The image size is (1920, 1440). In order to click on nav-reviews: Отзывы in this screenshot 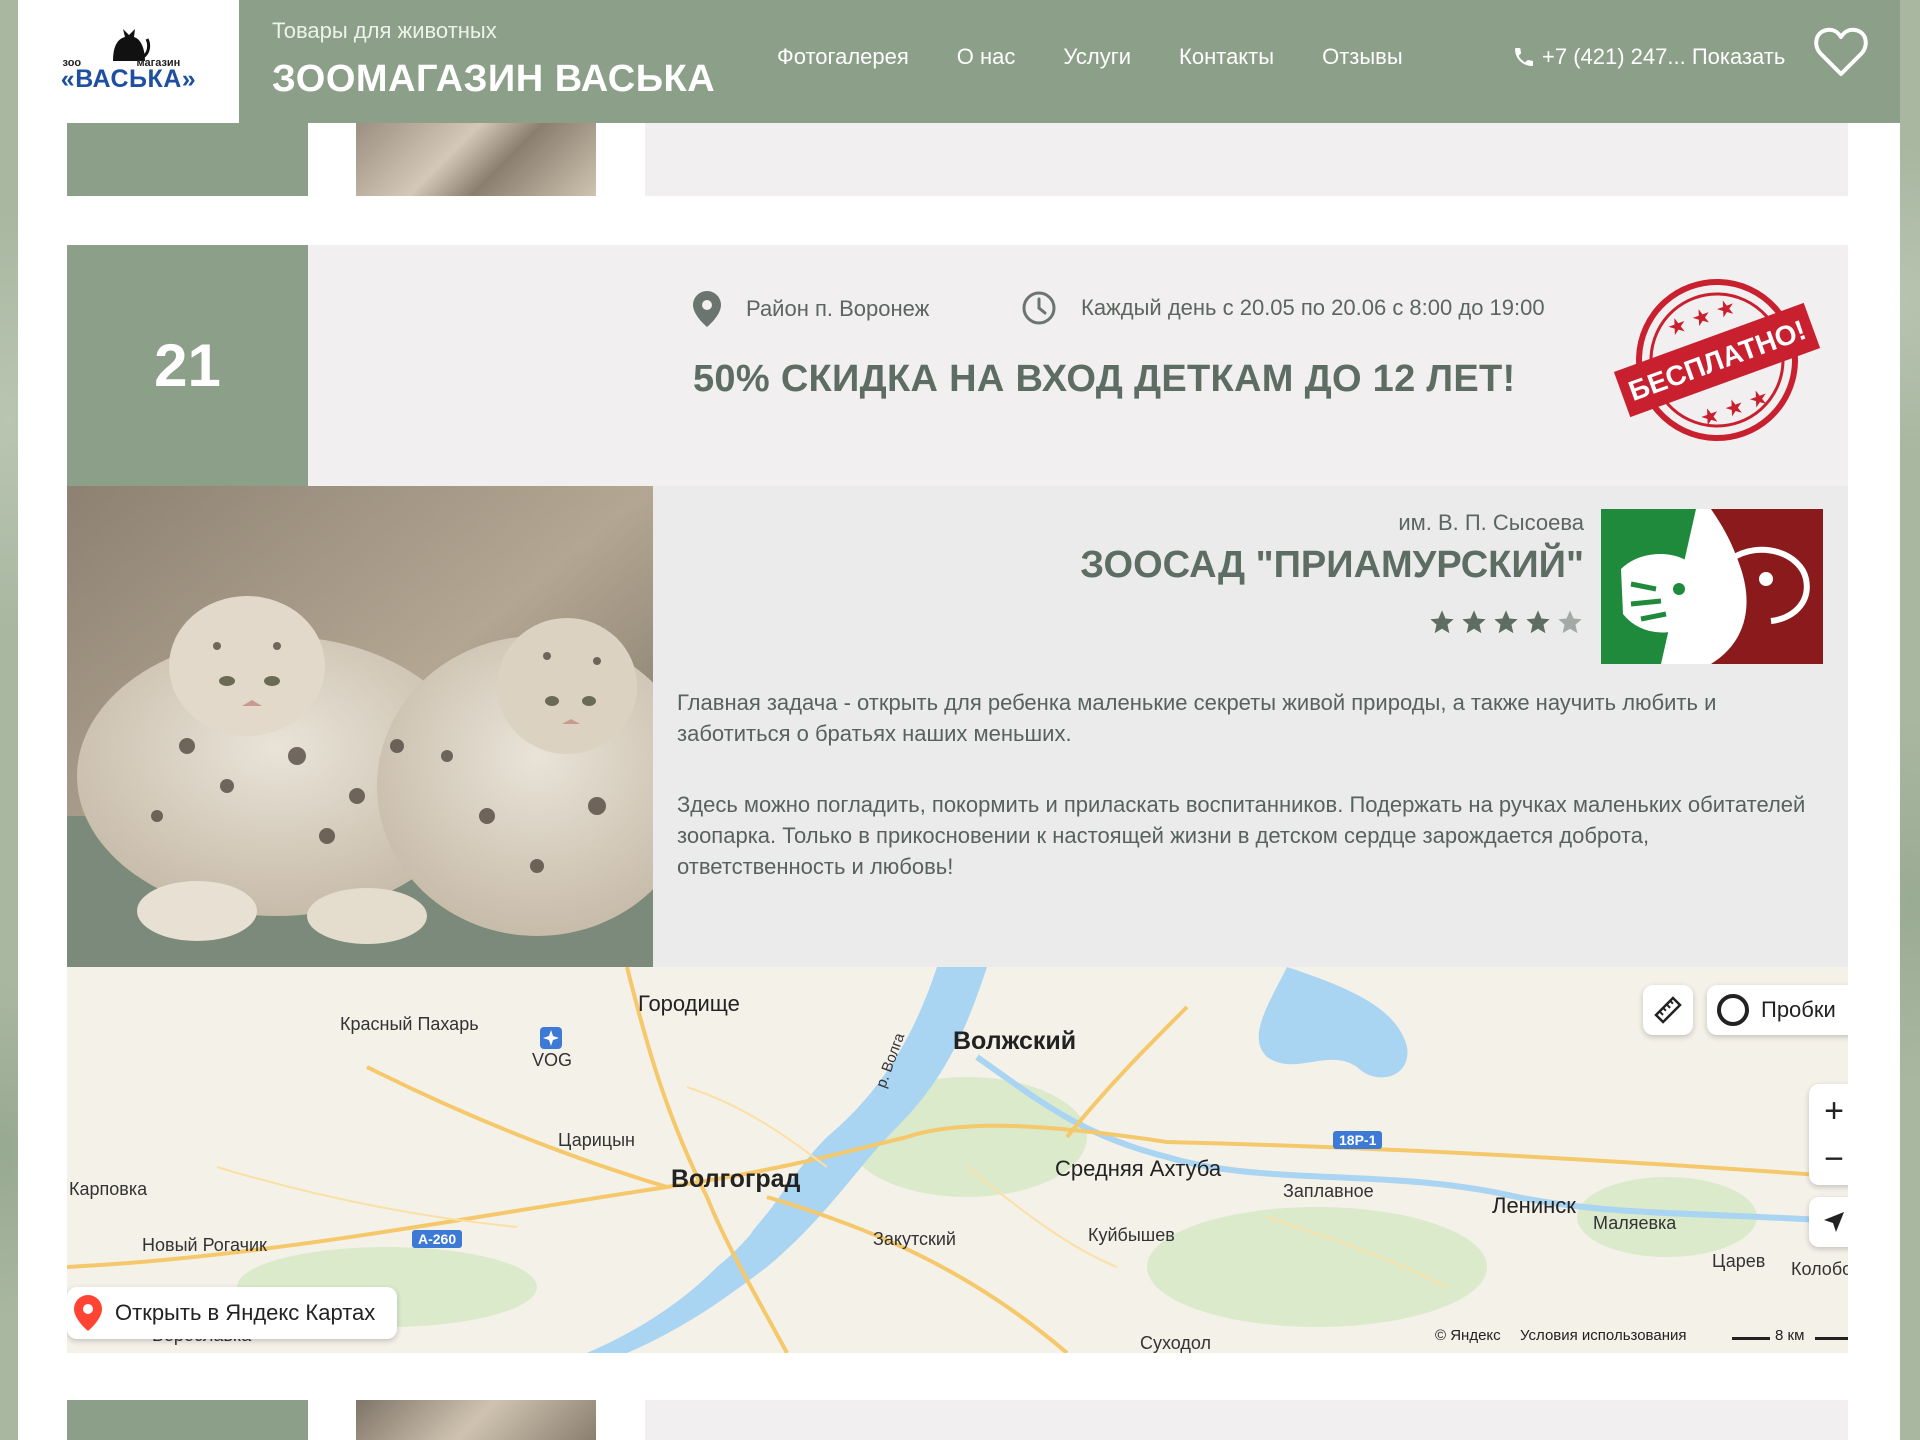, I will do `click(1362, 57)`.